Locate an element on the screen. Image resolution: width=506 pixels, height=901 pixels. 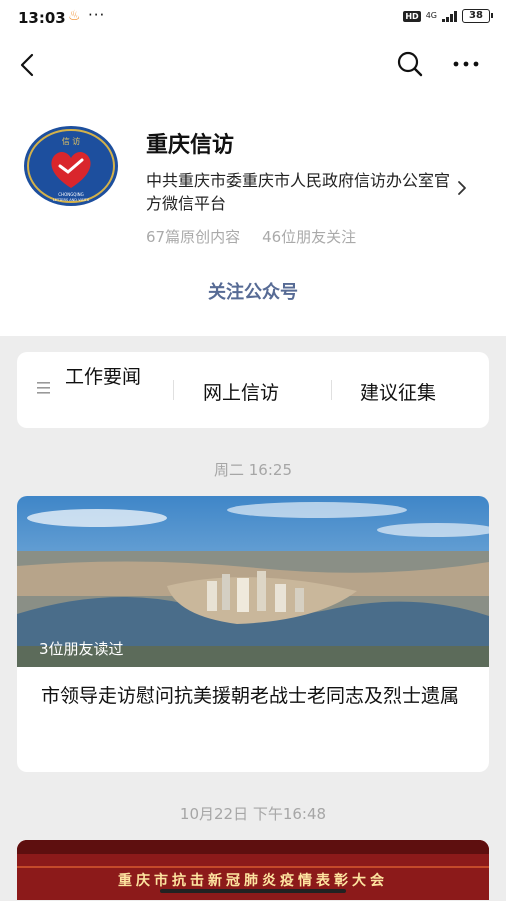
account-description: 中共重庆市委重庆市人民政府信访办公室官方微信平台 is located at coordinates (299, 192).